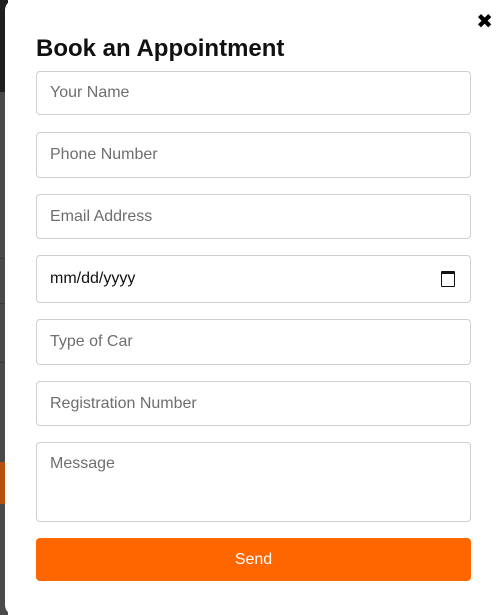  Describe the element at coordinates (93, 278) in the screenshot. I see `date-input-value: mm/dd/yyyy` at that location.